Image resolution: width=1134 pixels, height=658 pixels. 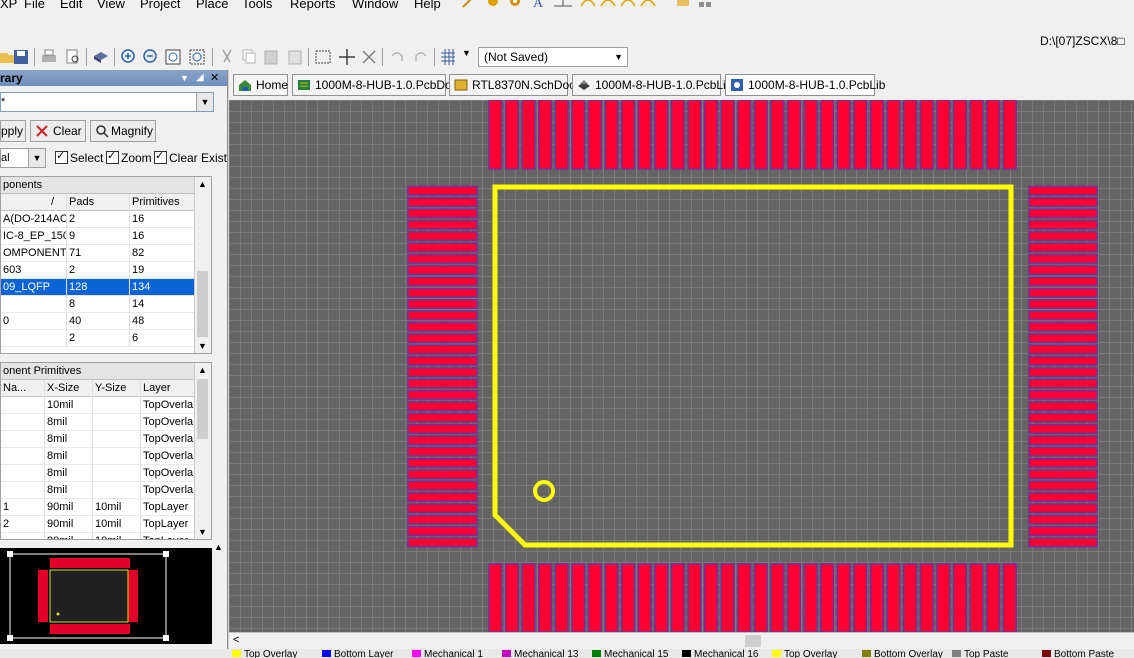 What do you see at coordinates (466, 53) in the screenshot?
I see `grid-dropdown-arrow-icon: ▼` at bounding box center [466, 53].